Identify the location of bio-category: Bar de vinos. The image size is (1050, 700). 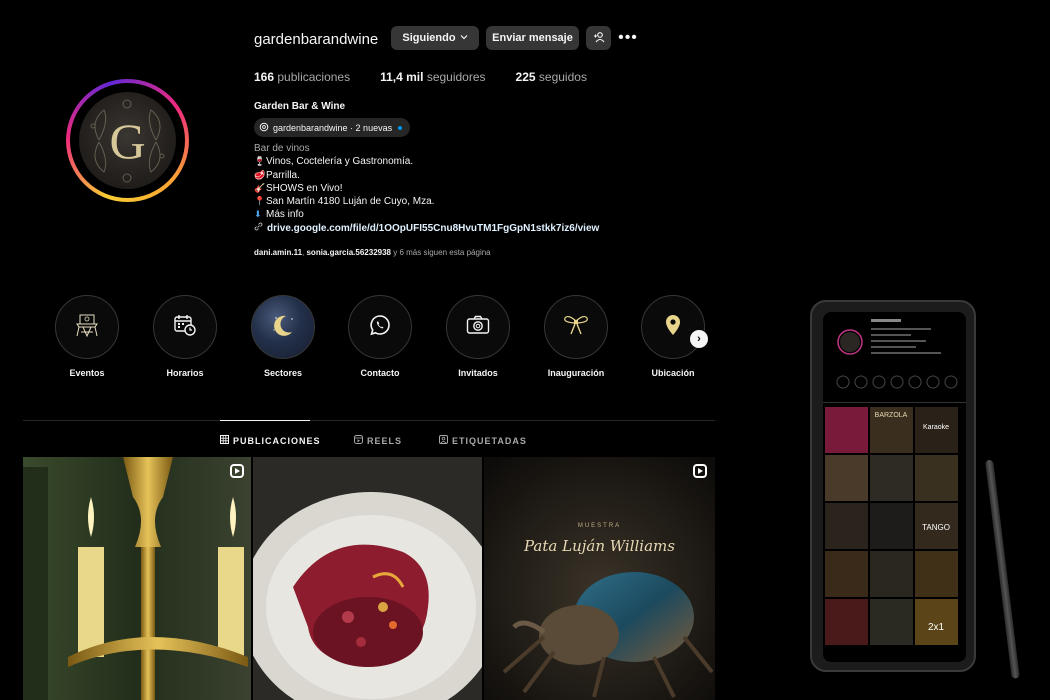
(282, 148).